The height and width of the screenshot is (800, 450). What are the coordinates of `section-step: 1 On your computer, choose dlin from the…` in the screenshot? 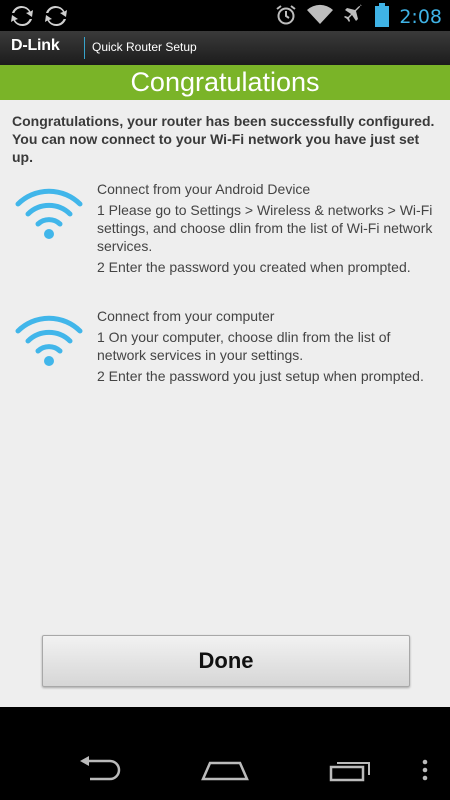 It's located at (244, 346).